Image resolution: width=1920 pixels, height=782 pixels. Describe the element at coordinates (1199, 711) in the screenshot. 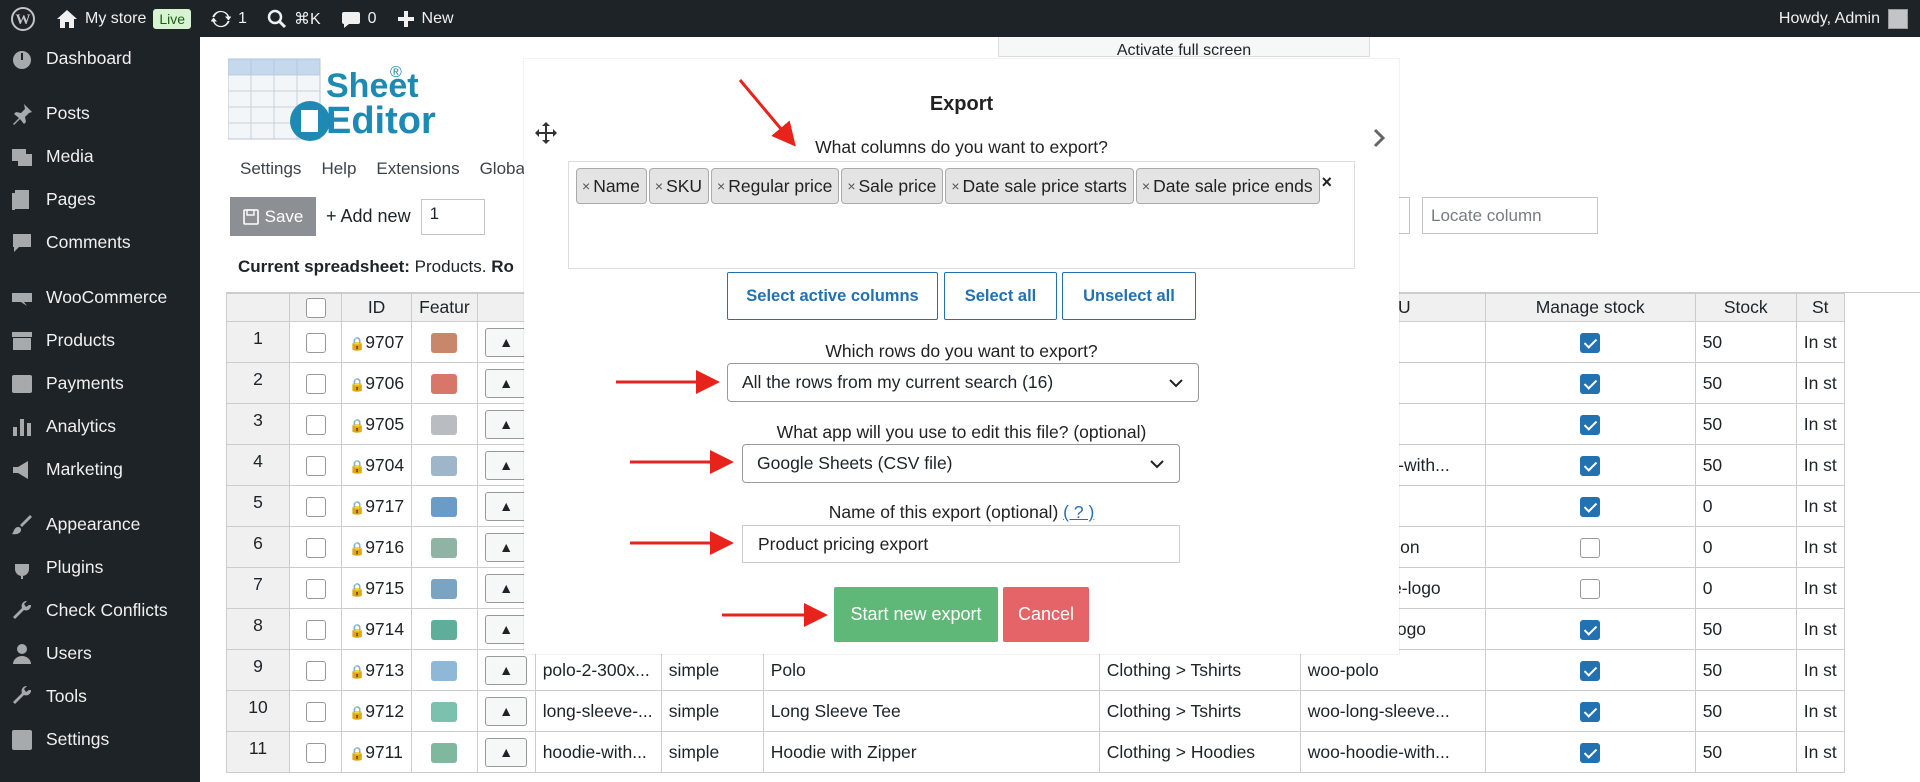

I see `category-cell: Clothing > Tshirts` at that location.